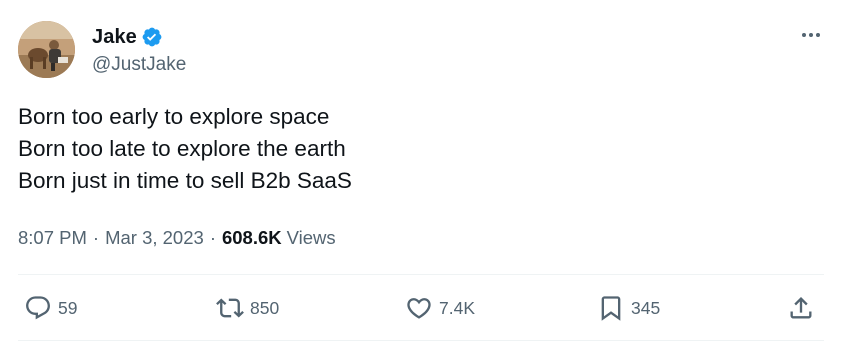 The width and height of the screenshot is (844, 344). What do you see at coordinates (182, 148) in the screenshot?
I see `tweet-line: Born too late to explore the earth` at bounding box center [182, 148].